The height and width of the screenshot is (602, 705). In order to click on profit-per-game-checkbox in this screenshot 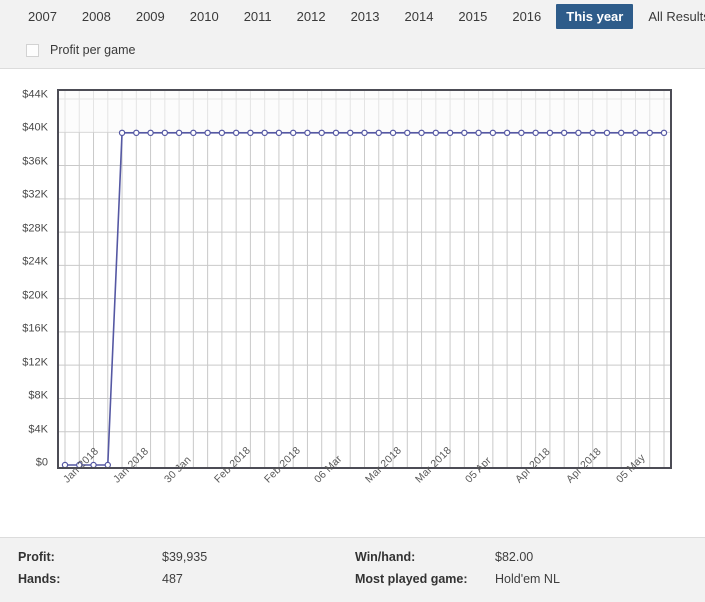, I will do `click(32, 50)`.